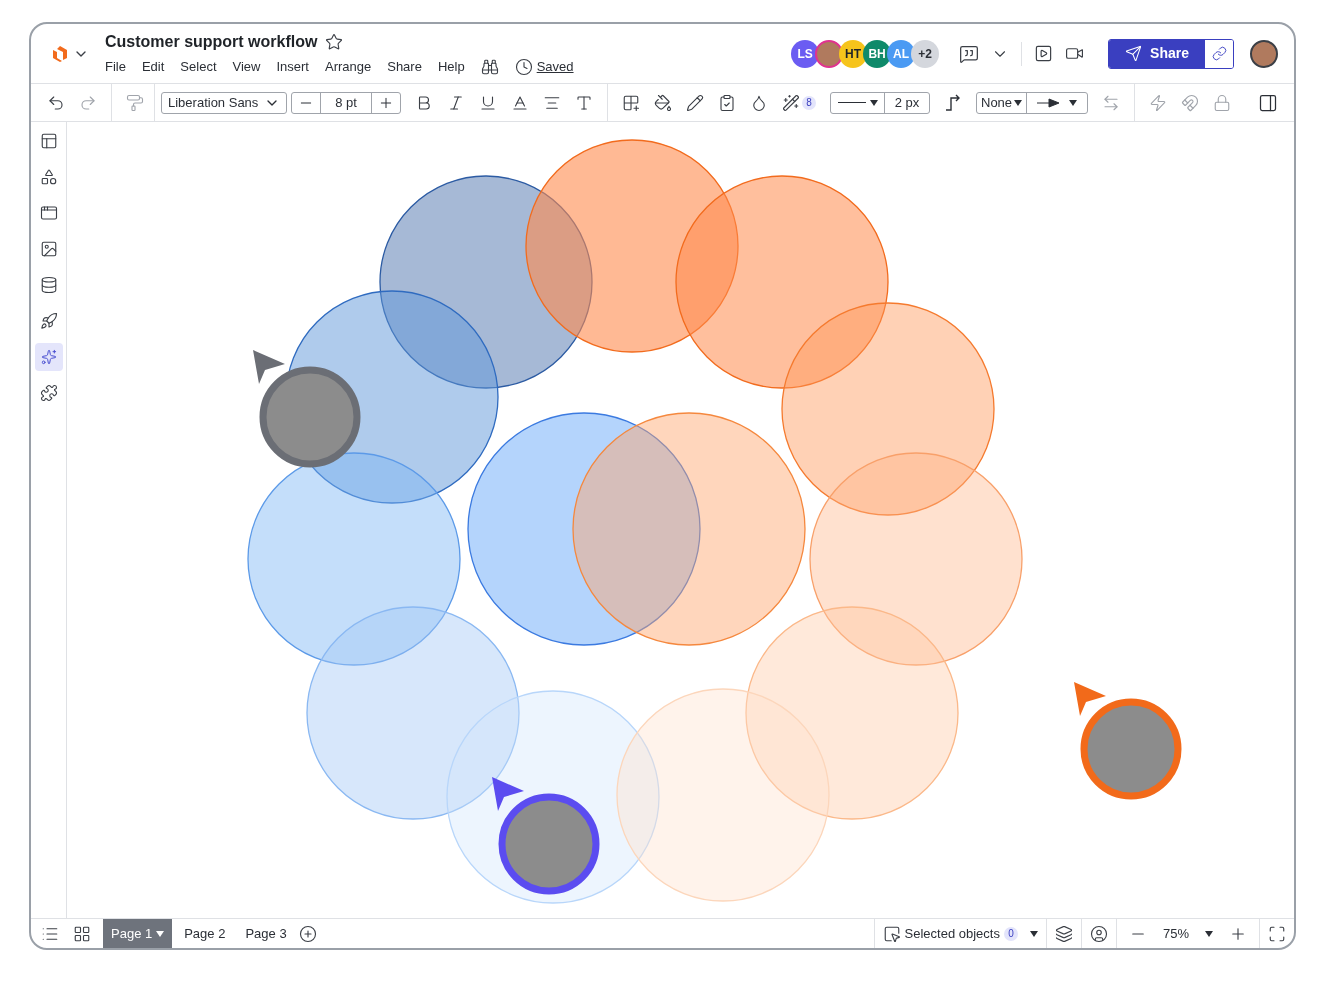 The image size is (1323, 990). Describe the element at coordinates (891, 933) in the screenshot. I see `selection-icon` at that location.